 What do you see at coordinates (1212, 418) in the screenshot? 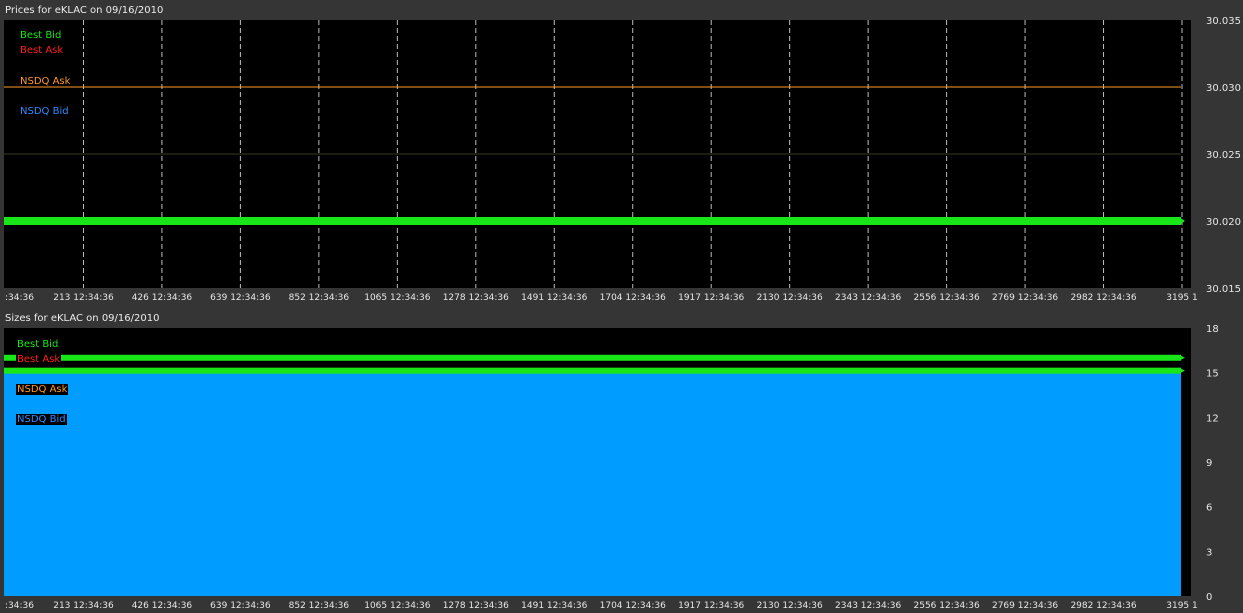
I see `size-y-tick-label: 12` at bounding box center [1212, 418].